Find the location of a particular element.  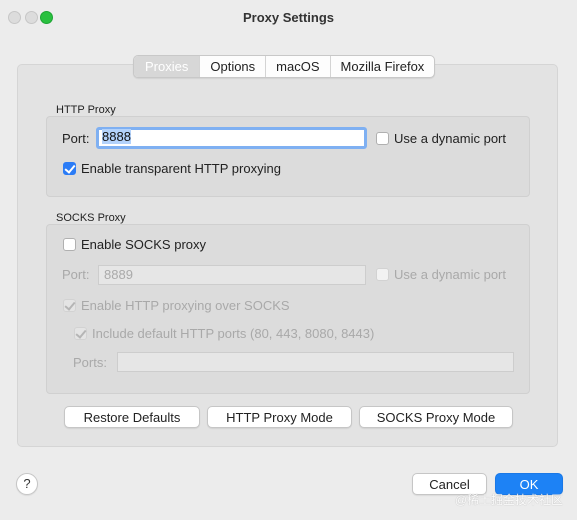

transparent-proxy-checkbox is located at coordinates (69, 168).